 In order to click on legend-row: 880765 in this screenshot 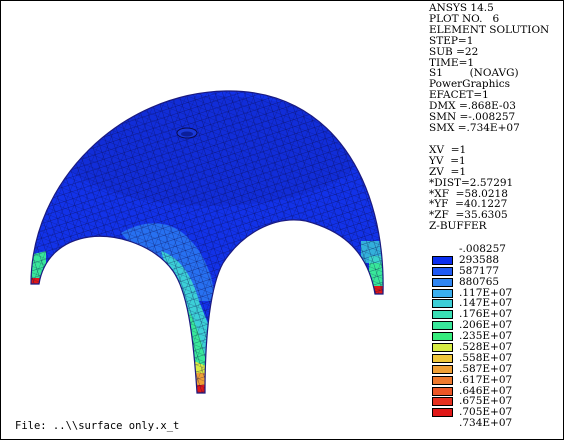, I will do `click(496, 281)`.